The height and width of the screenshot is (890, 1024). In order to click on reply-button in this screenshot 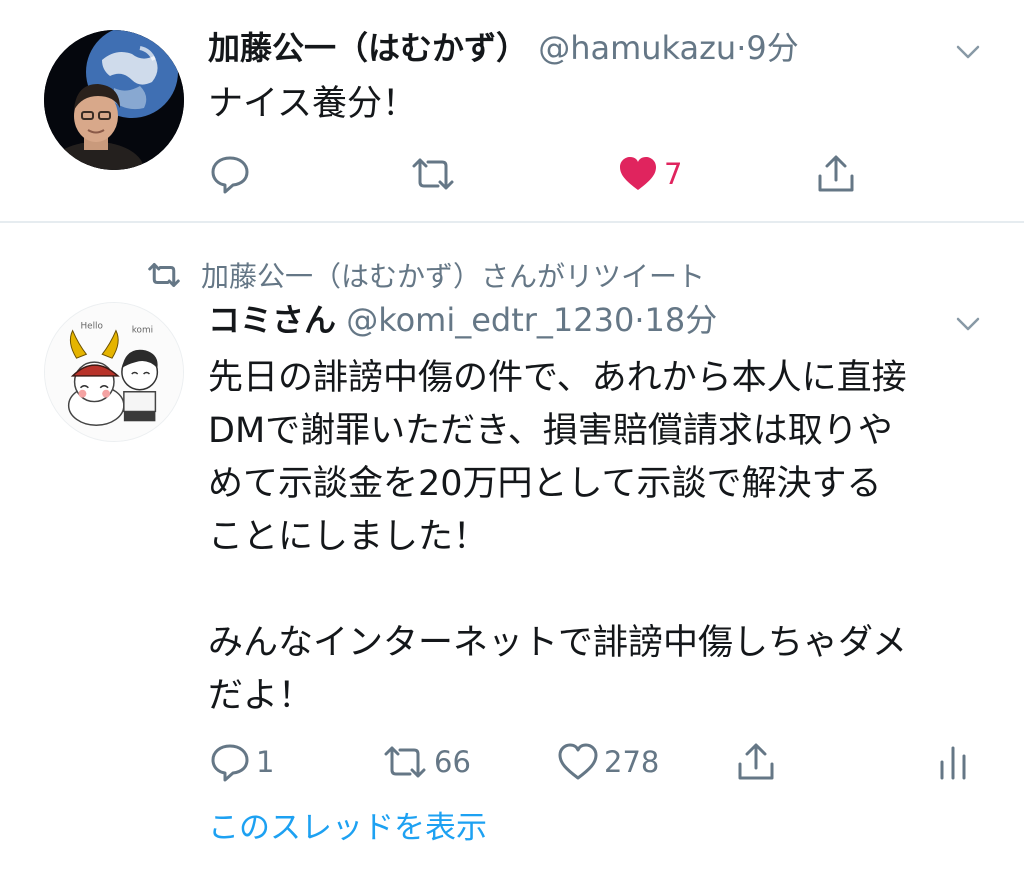, I will do `click(232, 174)`.